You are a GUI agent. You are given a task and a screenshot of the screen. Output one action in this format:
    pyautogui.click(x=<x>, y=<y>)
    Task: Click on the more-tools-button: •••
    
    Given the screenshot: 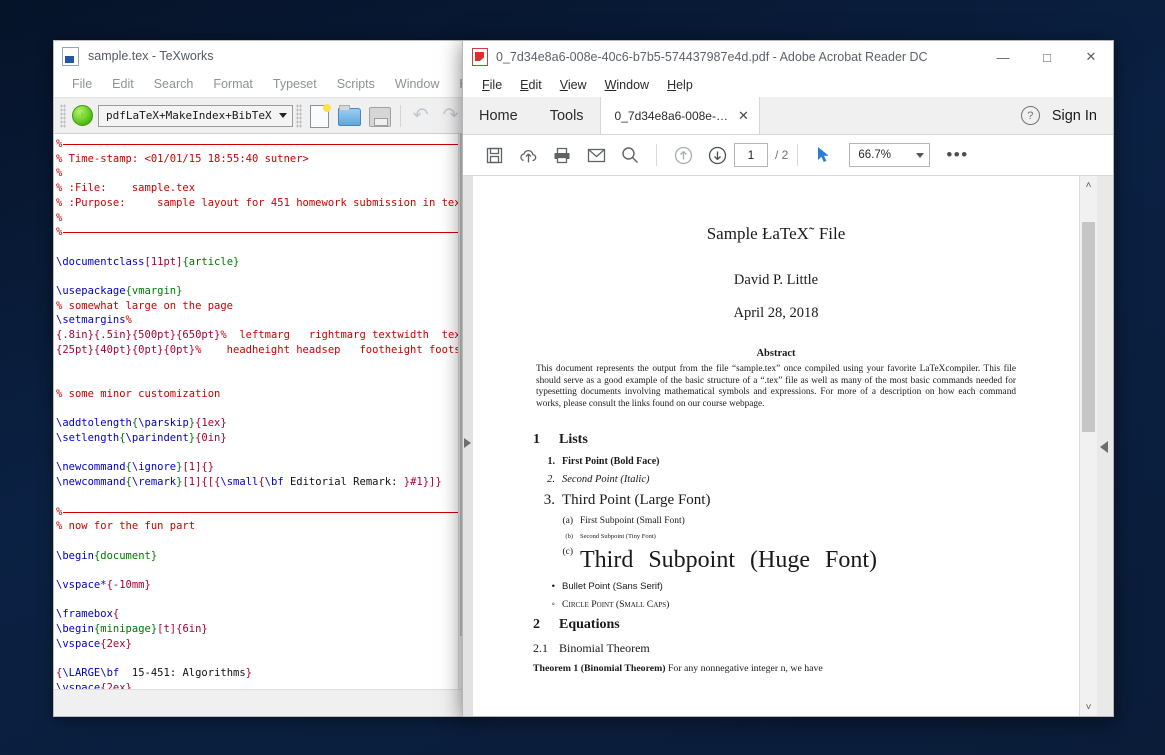 What is the action you would take?
    pyautogui.click(x=957, y=155)
    